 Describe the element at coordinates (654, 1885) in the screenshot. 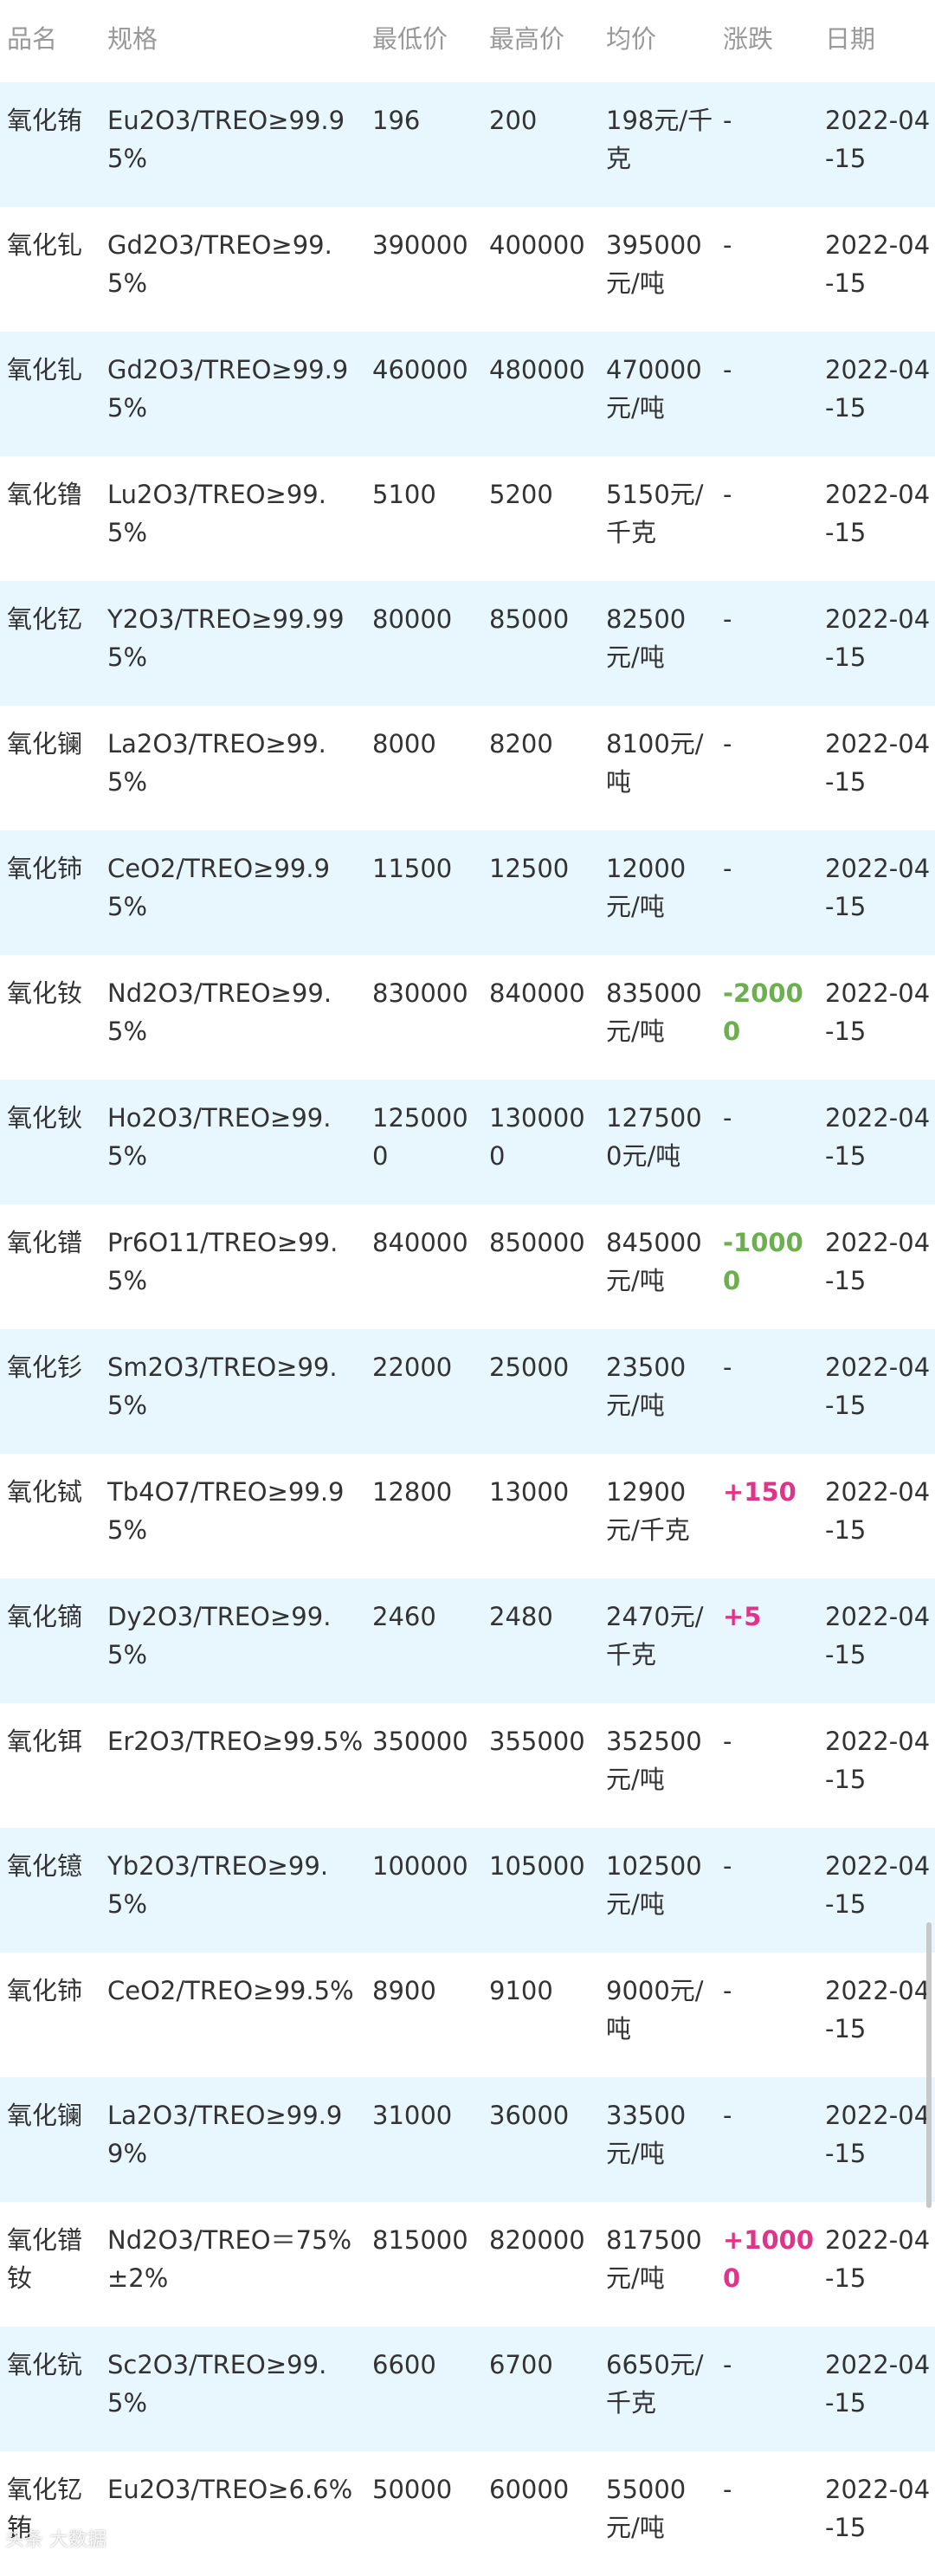

I see `cell-avg-price: 102500元/吨` at that location.